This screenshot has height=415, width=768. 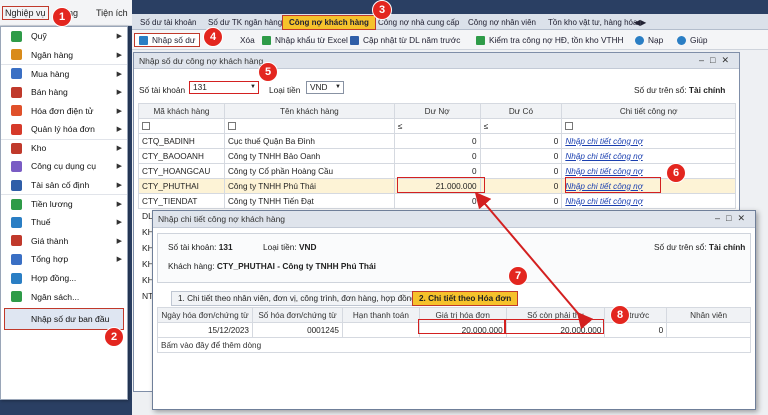 I want to click on connector-arrow, so click(x=534, y=260).